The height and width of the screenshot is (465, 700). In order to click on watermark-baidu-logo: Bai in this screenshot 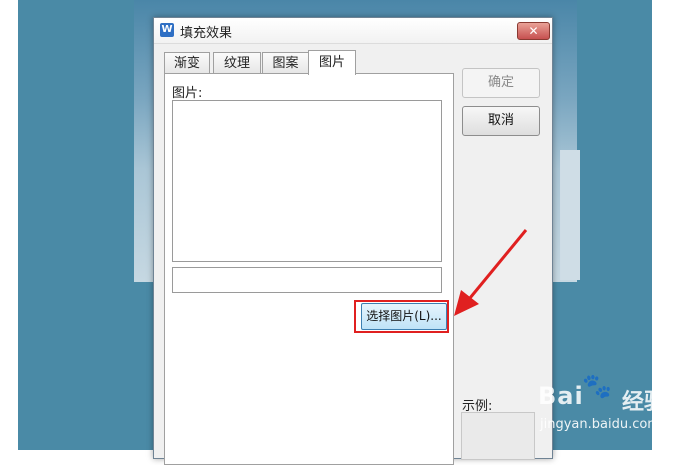, I will do `click(561, 396)`.